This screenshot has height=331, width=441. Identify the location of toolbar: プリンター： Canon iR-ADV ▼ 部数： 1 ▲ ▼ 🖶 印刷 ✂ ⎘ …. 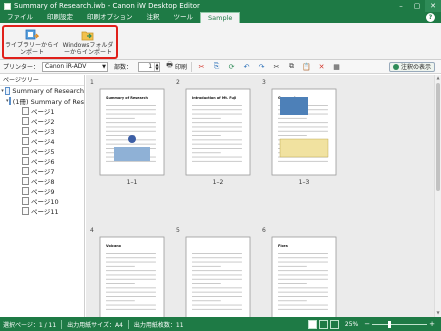
(220, 67).